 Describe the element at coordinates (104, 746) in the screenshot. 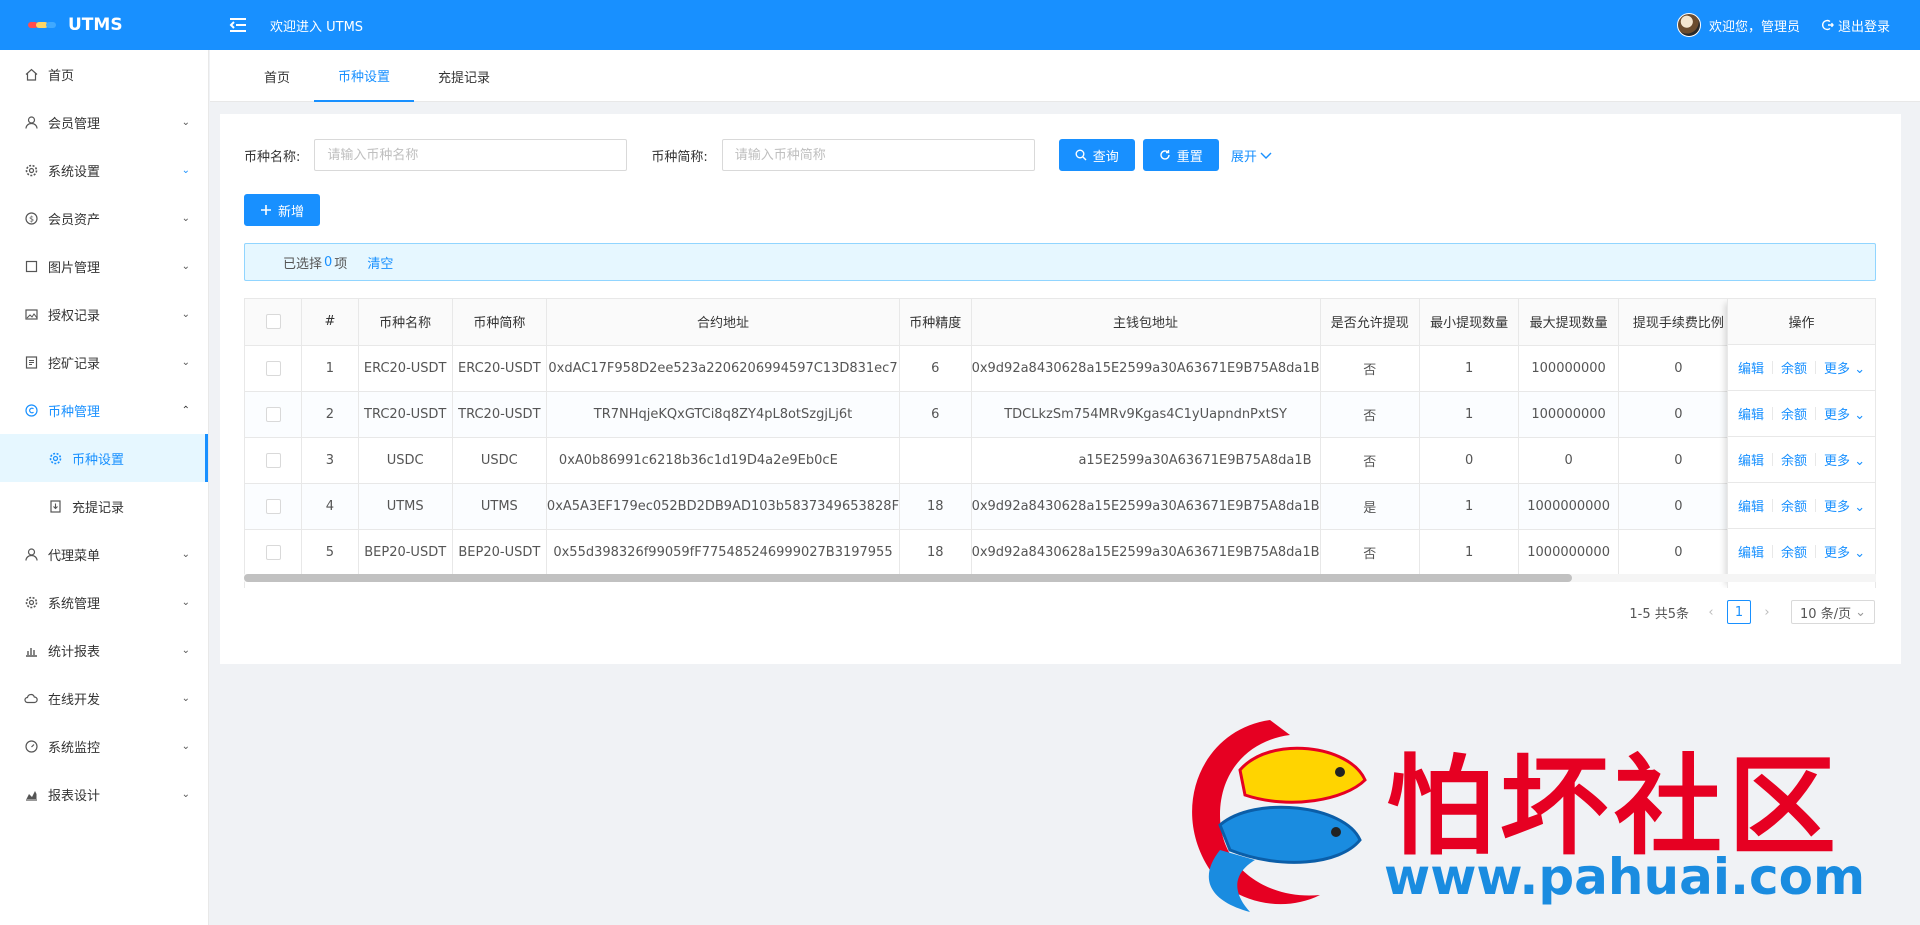

I see `sidebar-item-system-monitor: 系统监控 ⌄` at that location.